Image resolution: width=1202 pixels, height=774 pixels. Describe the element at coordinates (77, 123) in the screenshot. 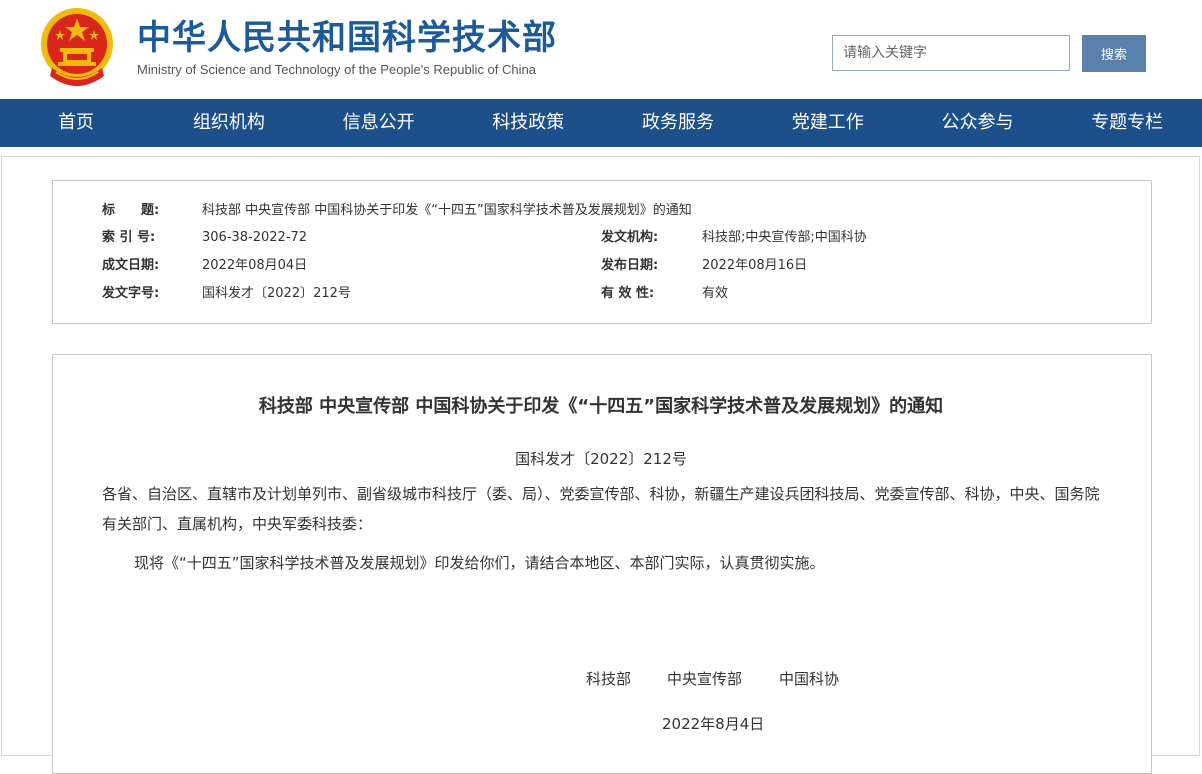

I see `nav-item-home: 首页` at that location.